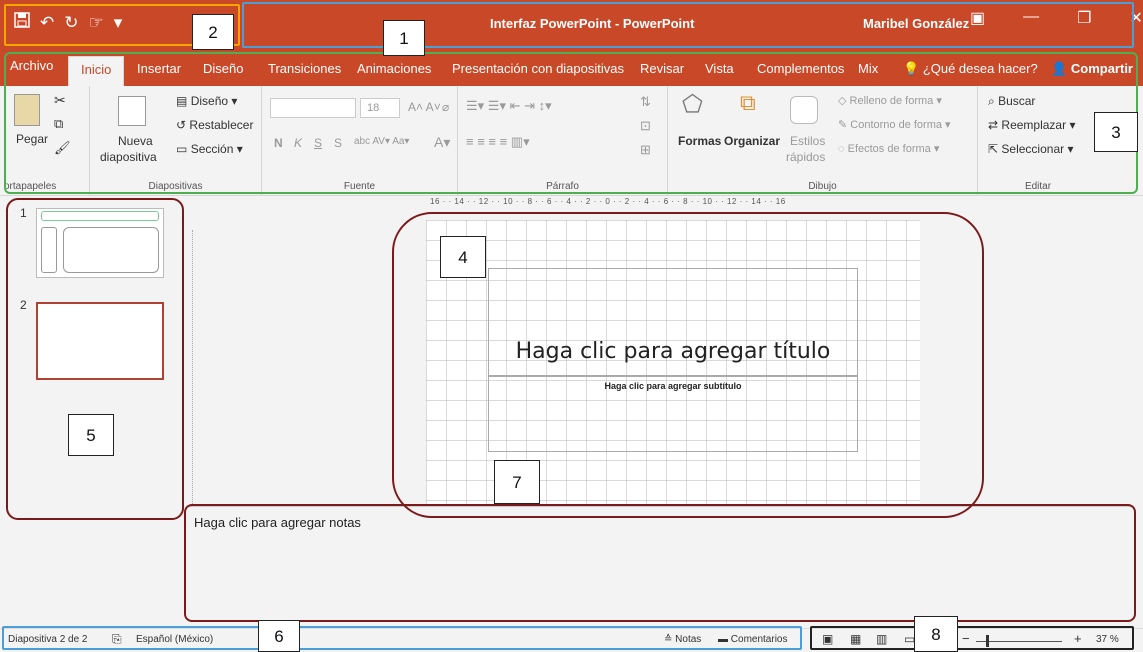 The image size is (1143, 652). What do you see at coordinates (1078, 638) in the screenshot?
I see `zoom-in-icon: +` at bounding box center [1078, 638].